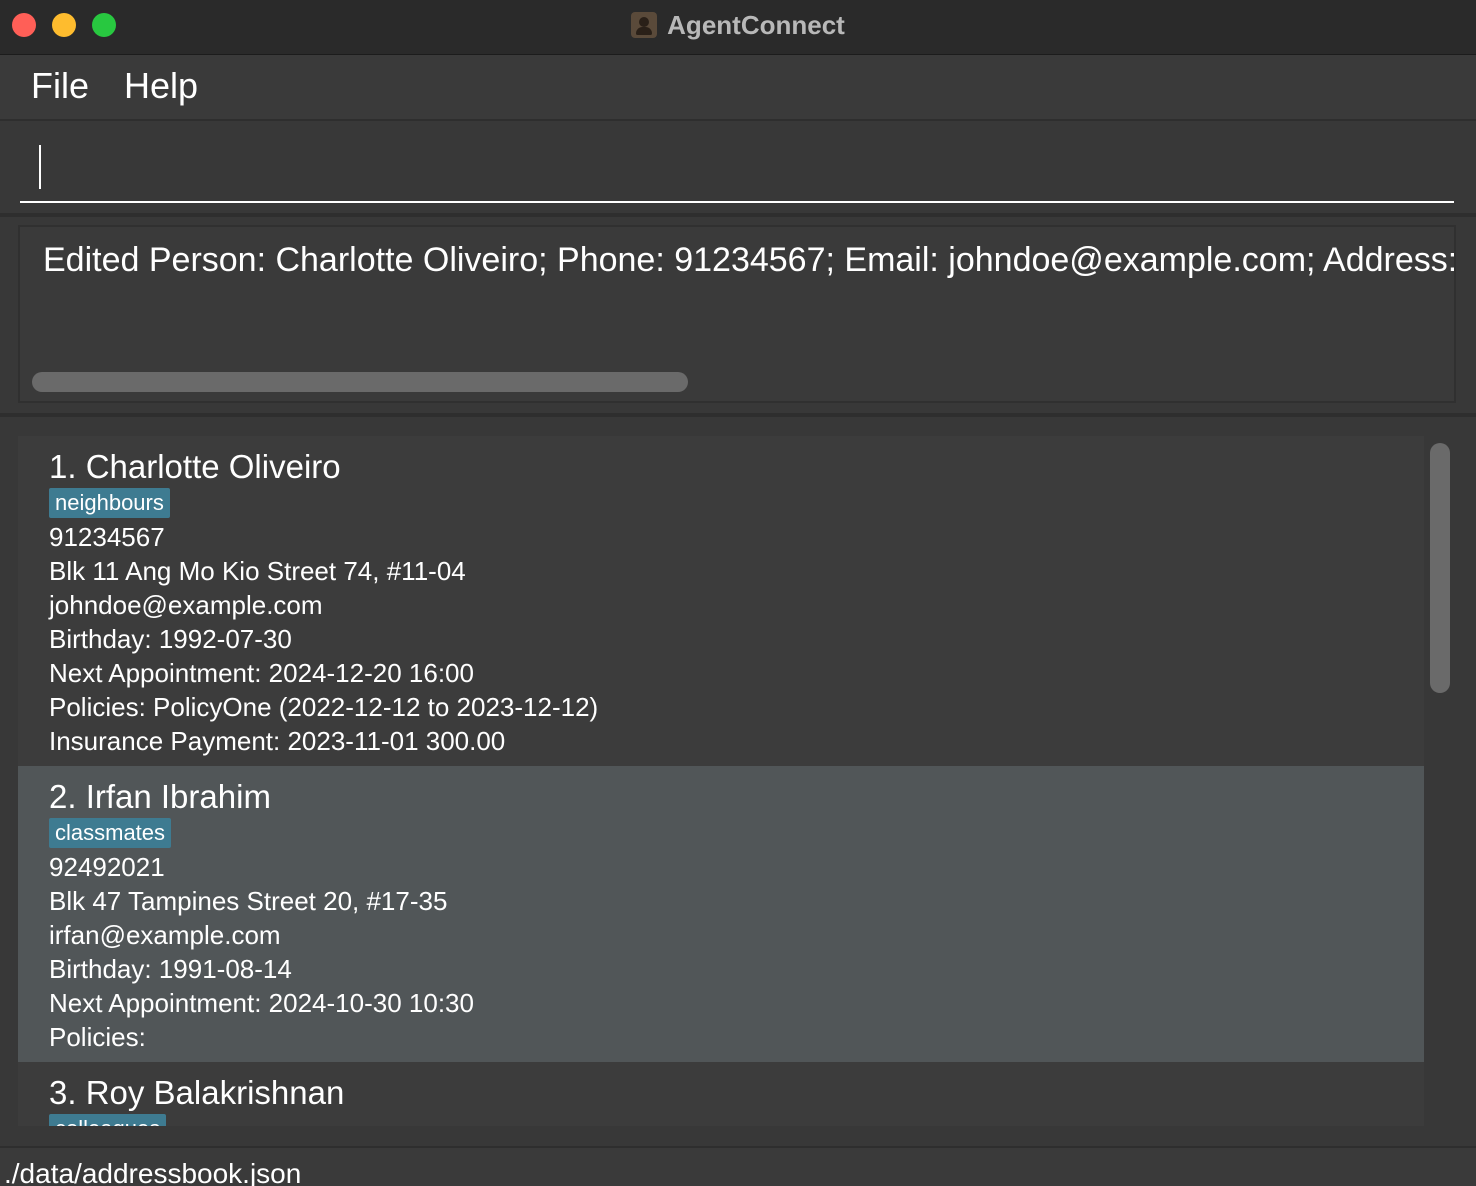 This screenshot has height=1186, width=1476. Describe the element at coordinates (109, 503) in the screenshot. I see `person-tag: neighbours` at that location.